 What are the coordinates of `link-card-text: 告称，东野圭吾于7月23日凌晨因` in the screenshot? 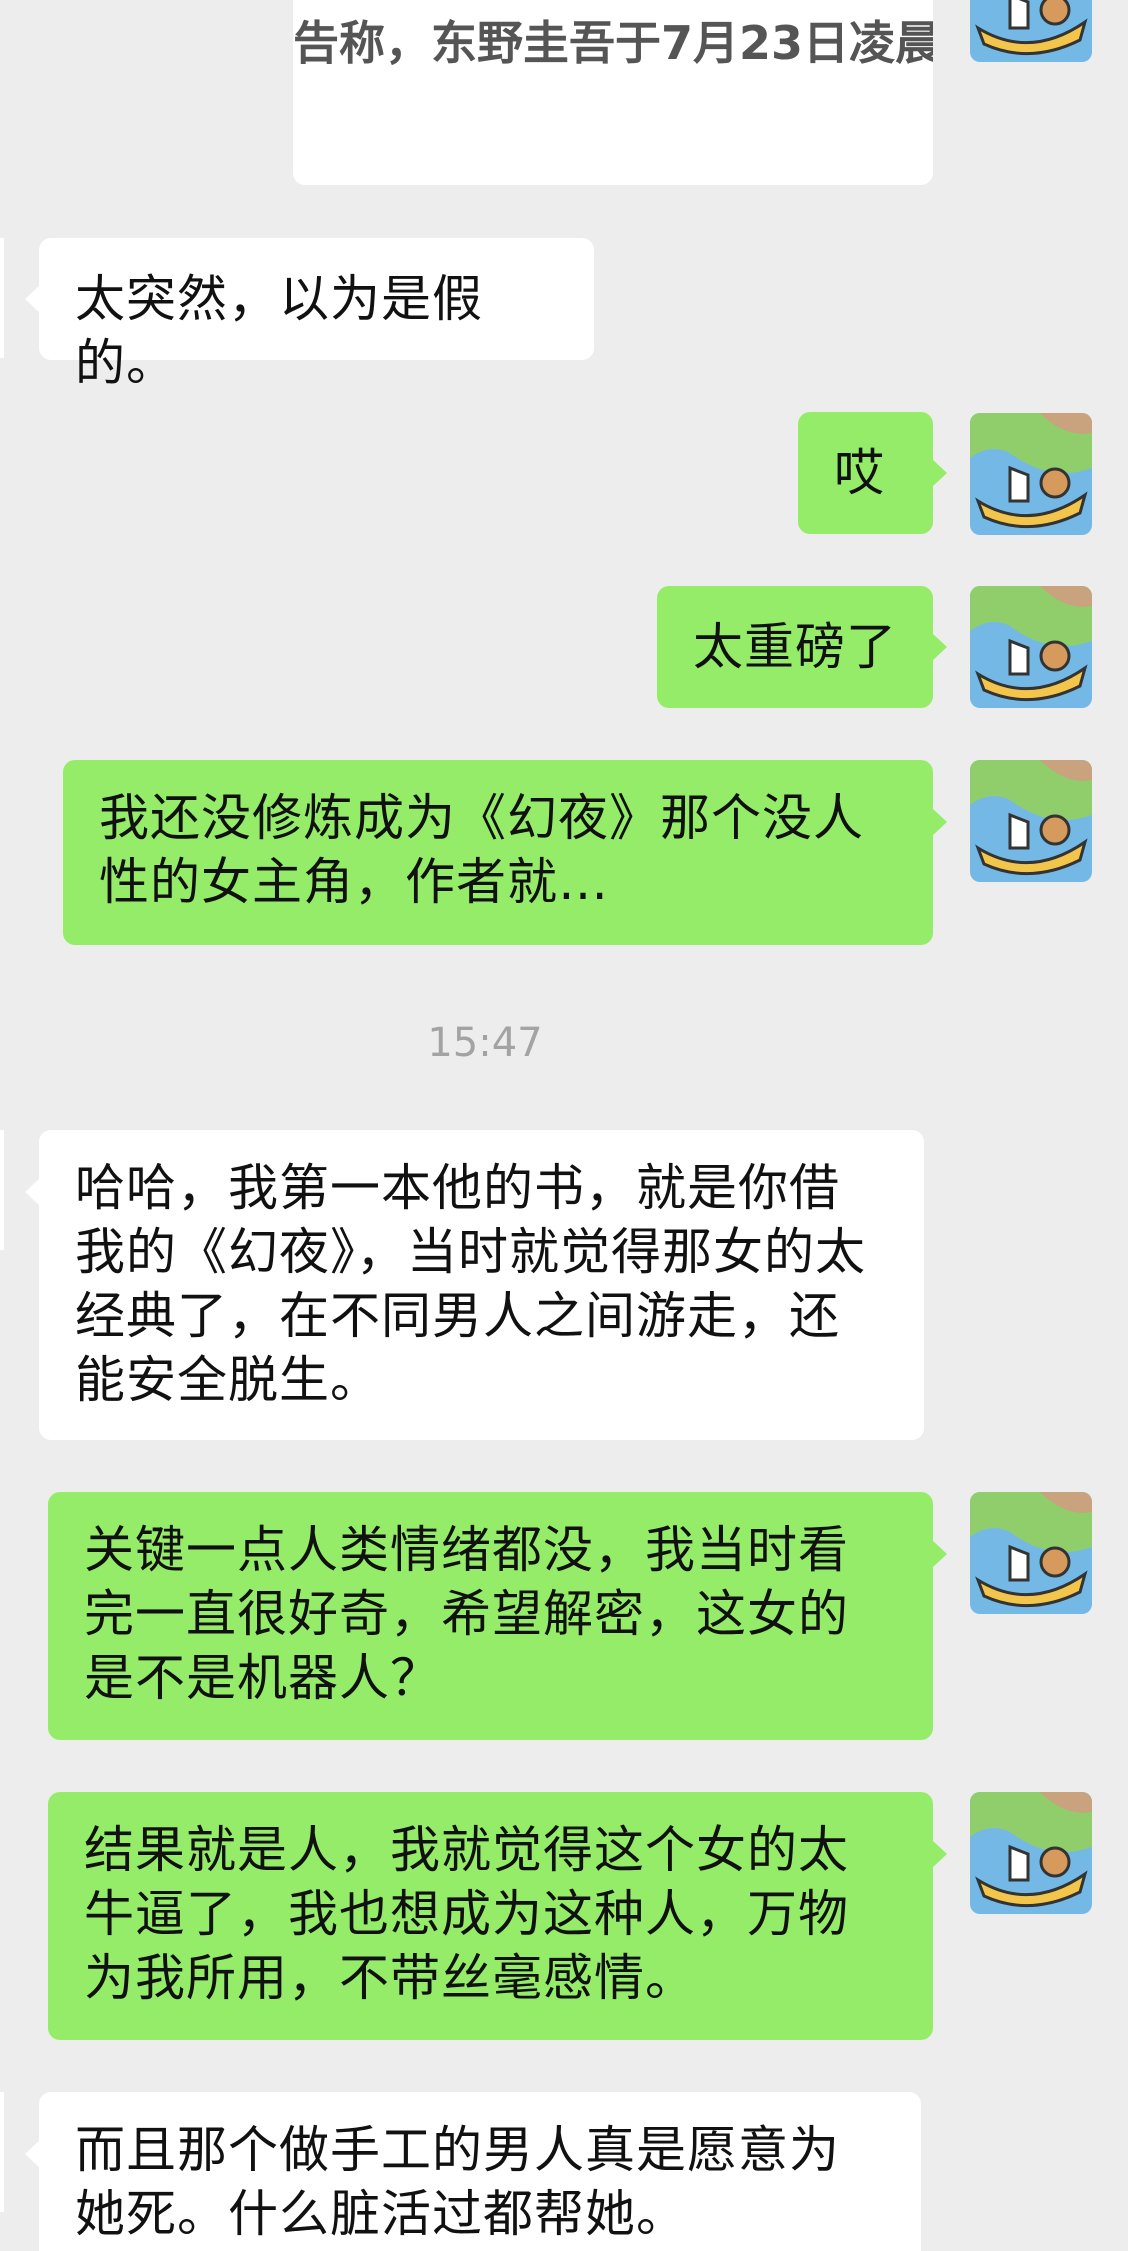 It's located at (613, 43).